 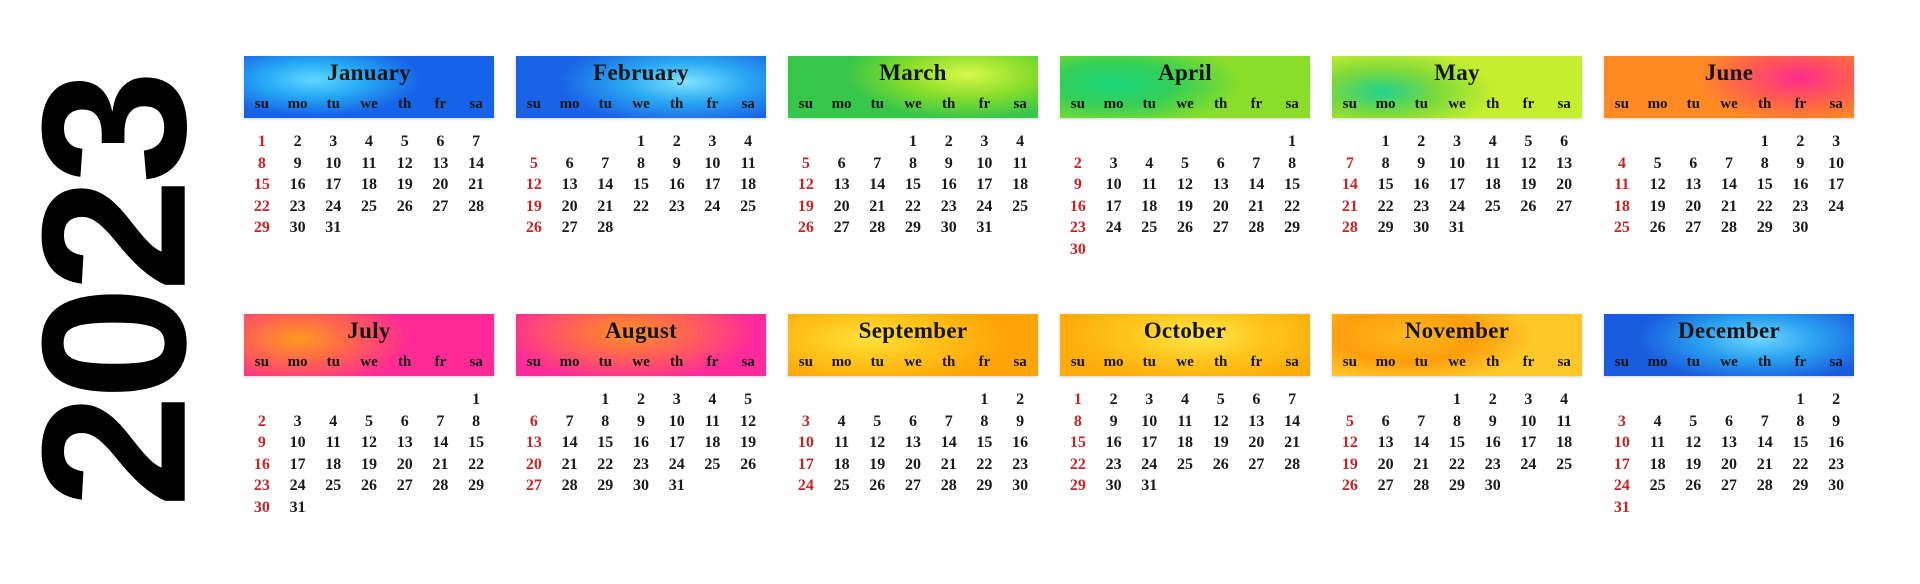 What do you see at coordinates (1421, 422) in the screenshot?
I see `day-cell: 7` at bounding box center [1421, 422].